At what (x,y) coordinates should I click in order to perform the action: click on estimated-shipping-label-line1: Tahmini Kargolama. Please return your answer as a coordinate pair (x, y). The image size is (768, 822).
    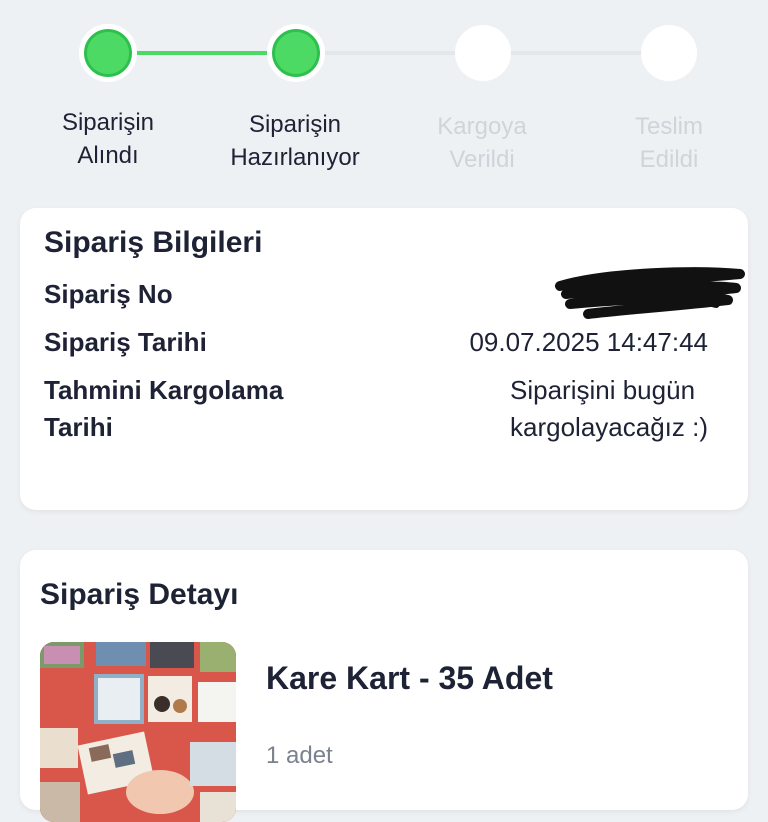
    Looking at the image, I should click on (164, 390).